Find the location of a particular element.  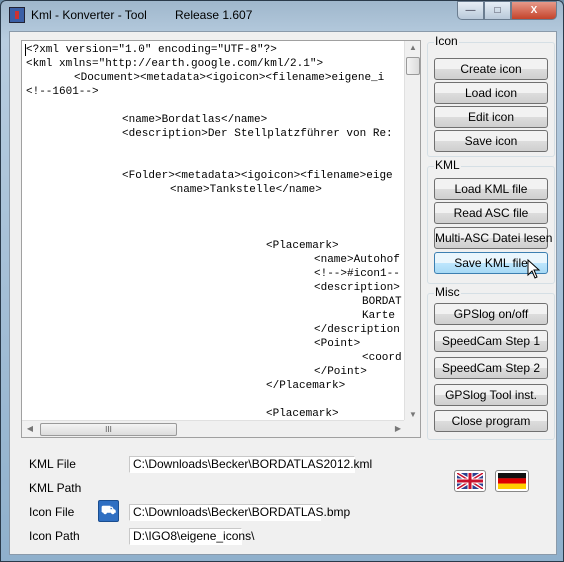

code-line: </Point> is located at coordinates (196, 372).